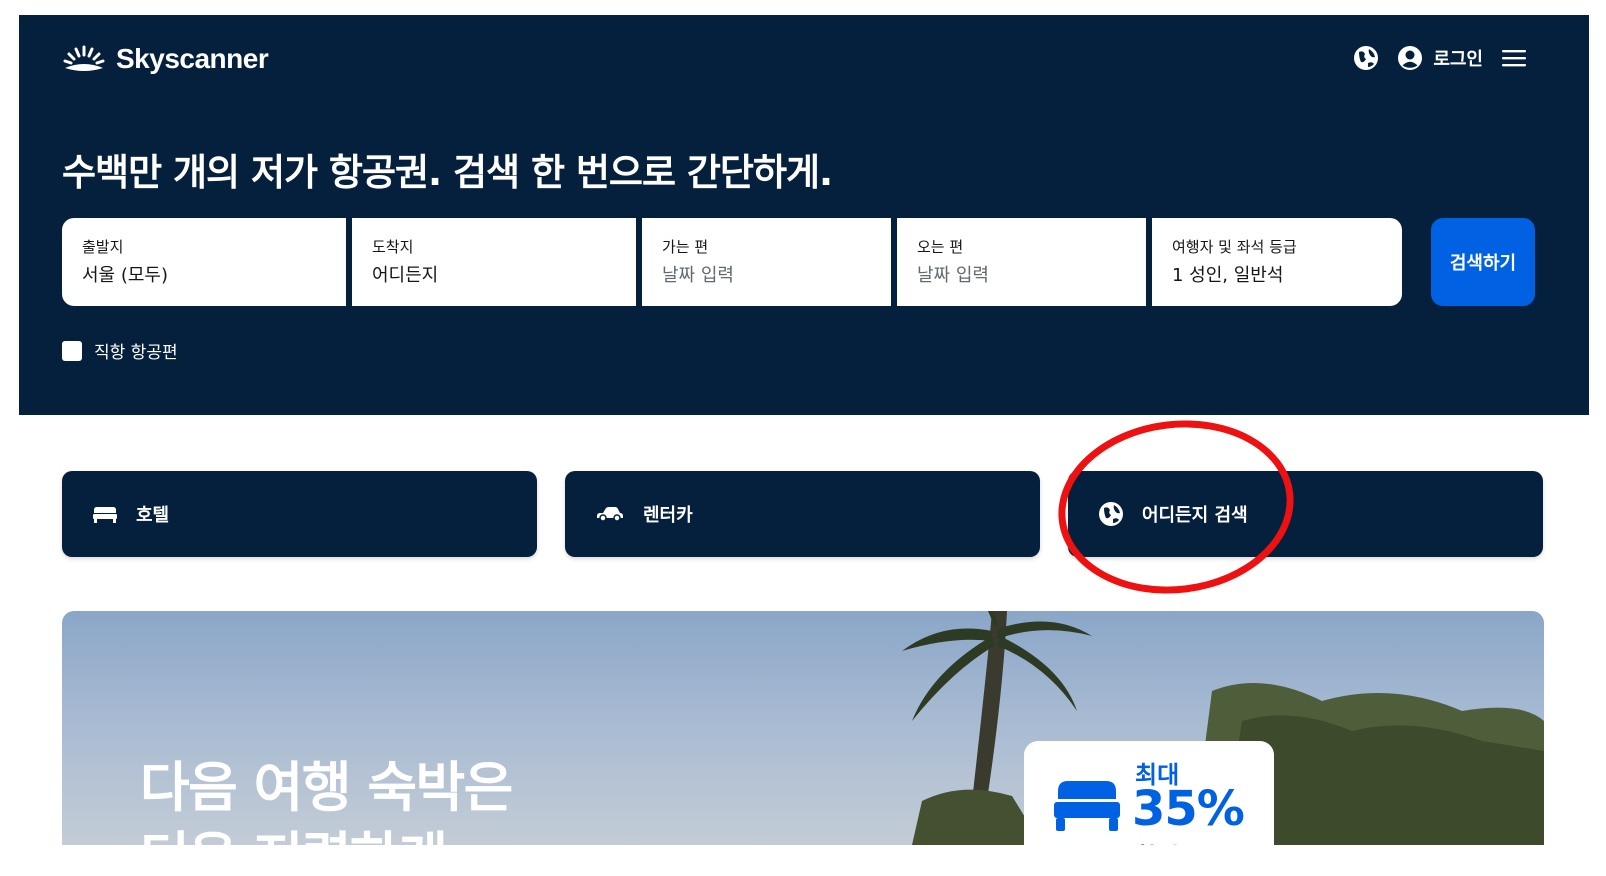 The height and width of the screenshot is (876, 1606). Describe the element at coordinates (1410, 58) in the screenshot. I see `user-avatar-icon` at that location.